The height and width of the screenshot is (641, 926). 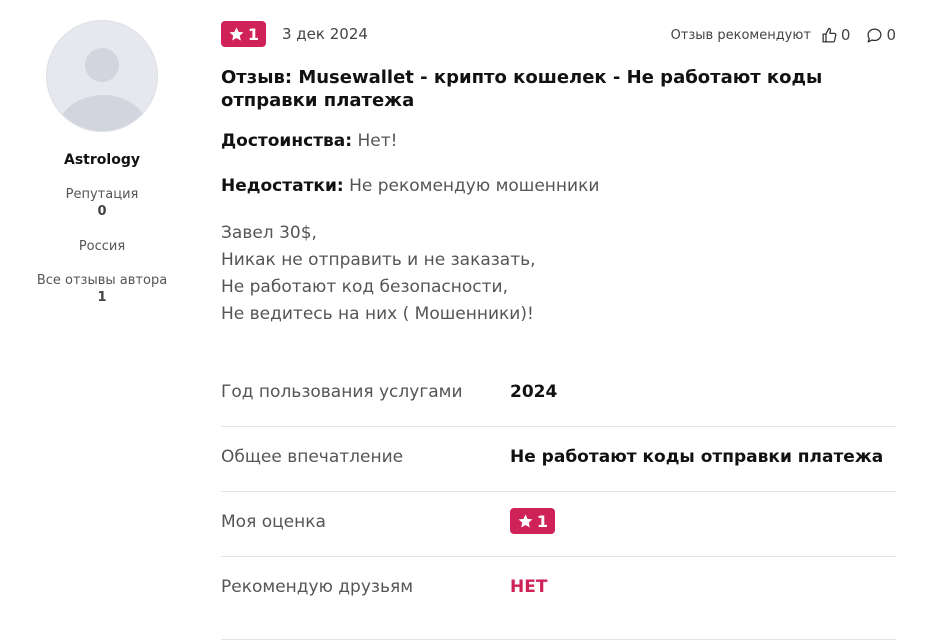 I want to click on pros-row: Достоинства: Нет!, so click(x=309, y=141).